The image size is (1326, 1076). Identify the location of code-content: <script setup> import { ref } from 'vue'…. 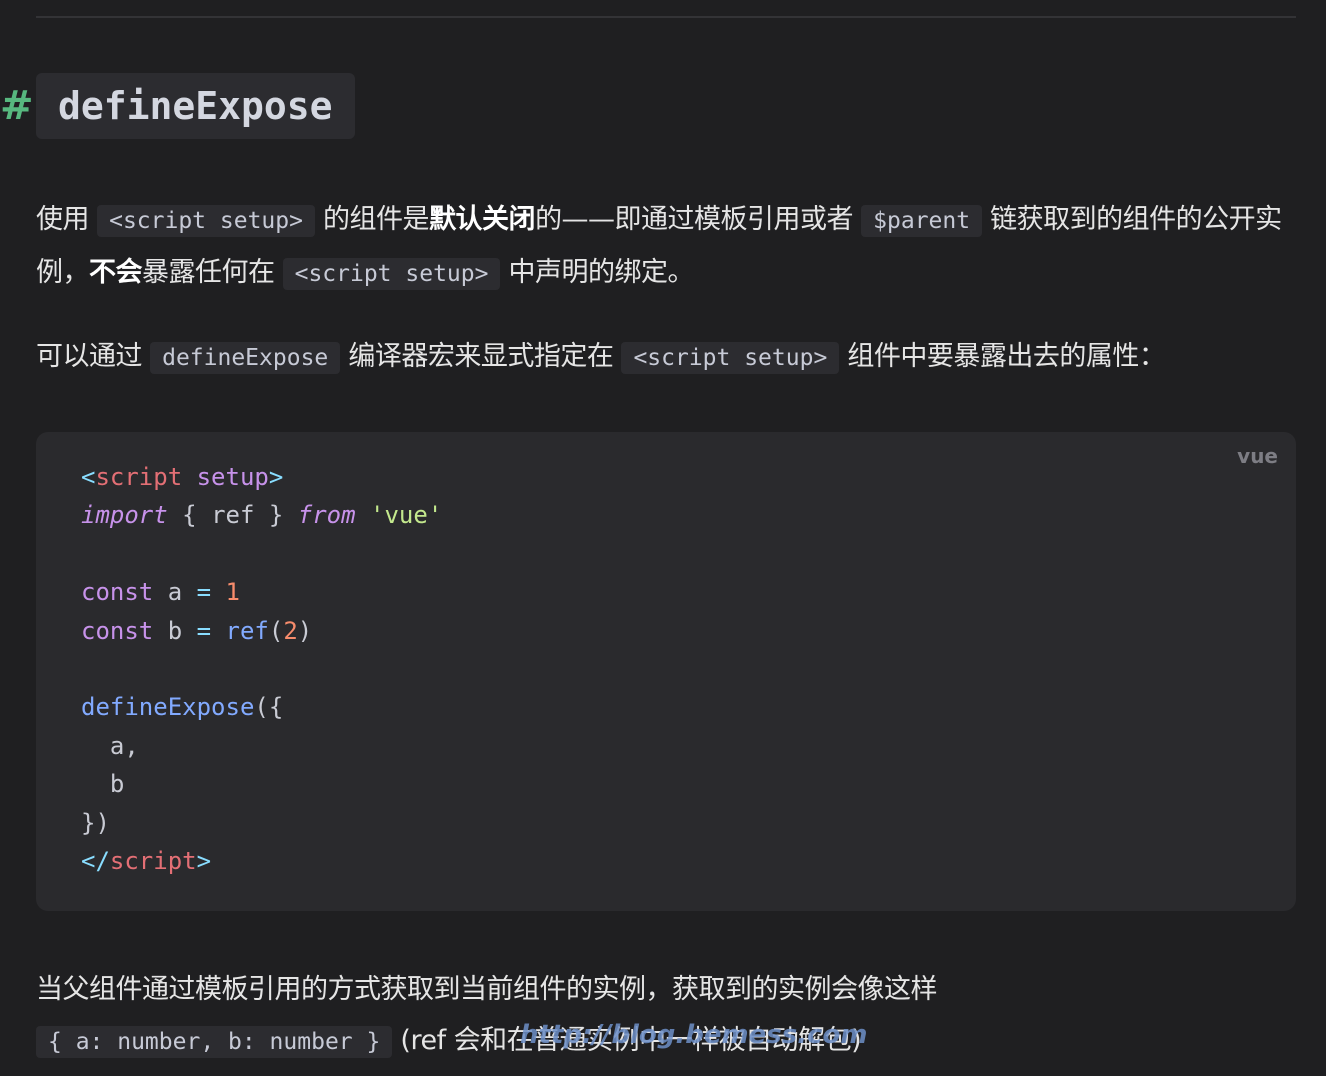
(262, 669).